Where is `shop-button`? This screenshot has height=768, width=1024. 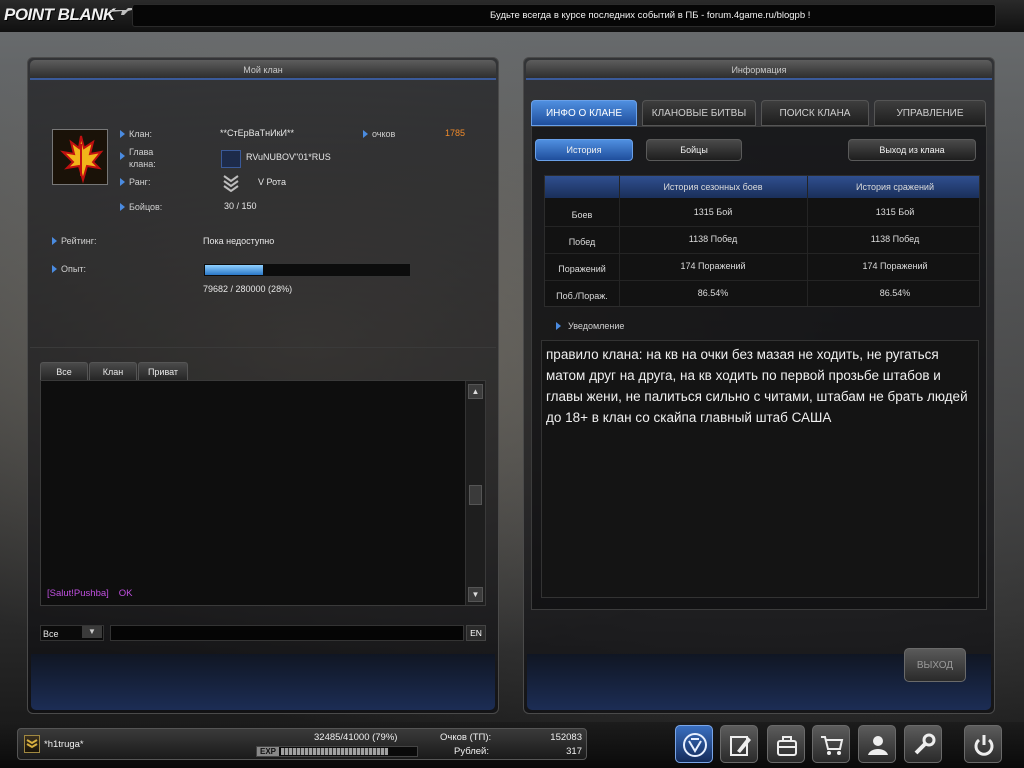 shop-button is located at coordinates (831, 744).